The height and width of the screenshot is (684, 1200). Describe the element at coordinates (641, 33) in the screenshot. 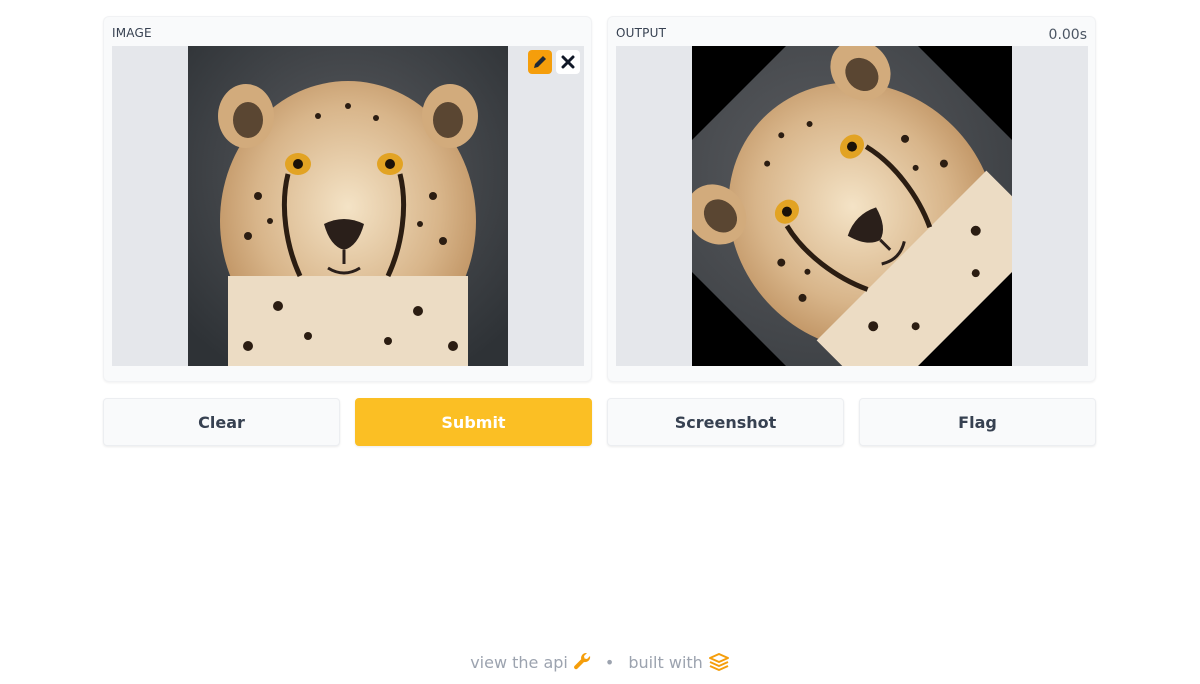

I see `output-panel-label: OUTPUT` at that location.